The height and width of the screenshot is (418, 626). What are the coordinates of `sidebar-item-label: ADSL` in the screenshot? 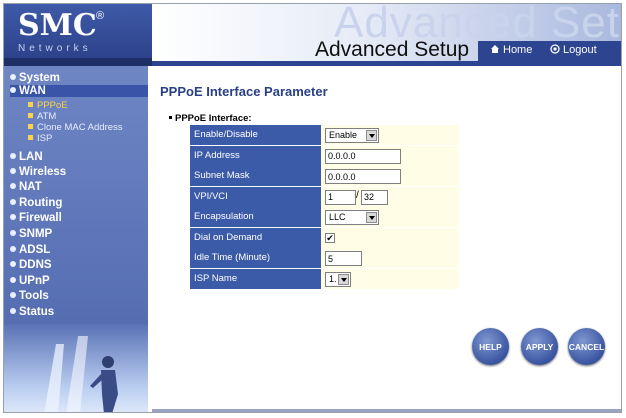 It's located at (35, 250).